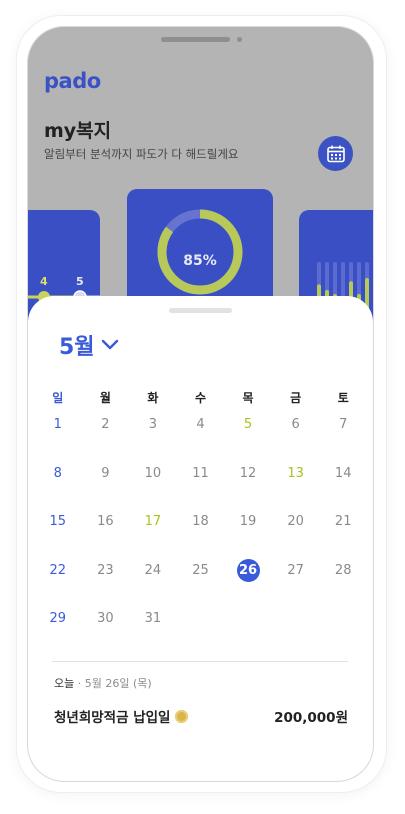 The height and width of the screenshot is (814, 405). I want to click on weekday-label: 목, so click(248, 398).